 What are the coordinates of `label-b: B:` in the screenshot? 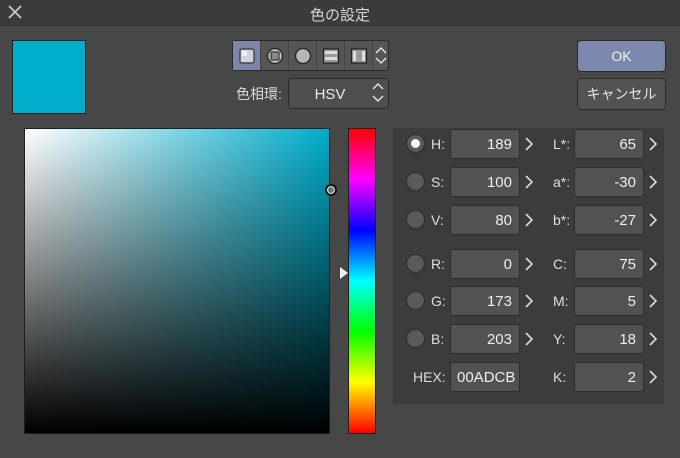 It's located at (438, 339).